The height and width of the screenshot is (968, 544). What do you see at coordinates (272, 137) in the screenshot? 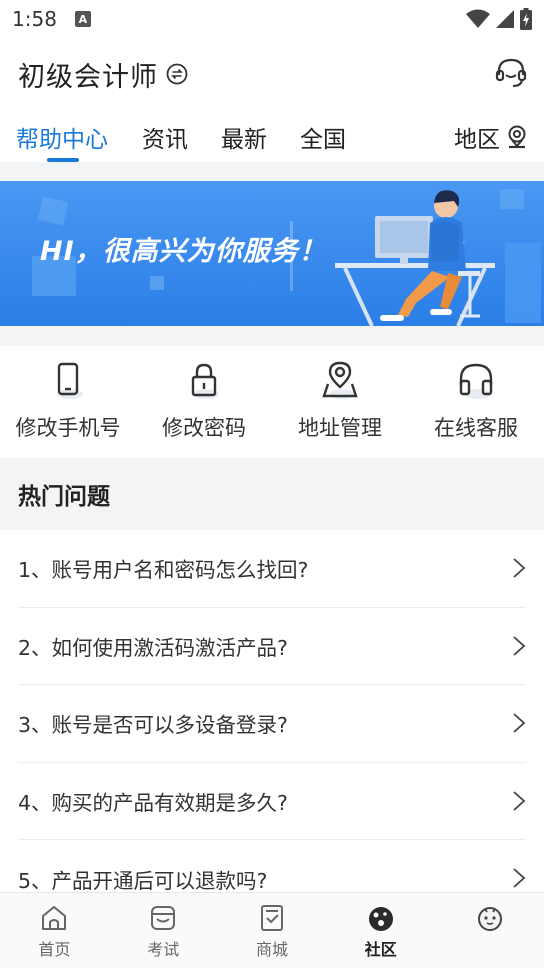
I see `tab-bar: 帮助中心 资讯 最新 全国 地区` at bounding box center [272, 137].